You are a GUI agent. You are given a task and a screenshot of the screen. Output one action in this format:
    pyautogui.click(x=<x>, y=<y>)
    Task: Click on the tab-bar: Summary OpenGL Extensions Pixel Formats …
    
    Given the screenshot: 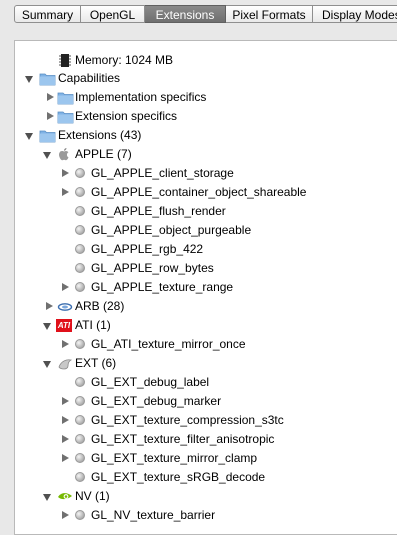 What is the action you would take?
    pyautogui.click(x=198, y=13)
    